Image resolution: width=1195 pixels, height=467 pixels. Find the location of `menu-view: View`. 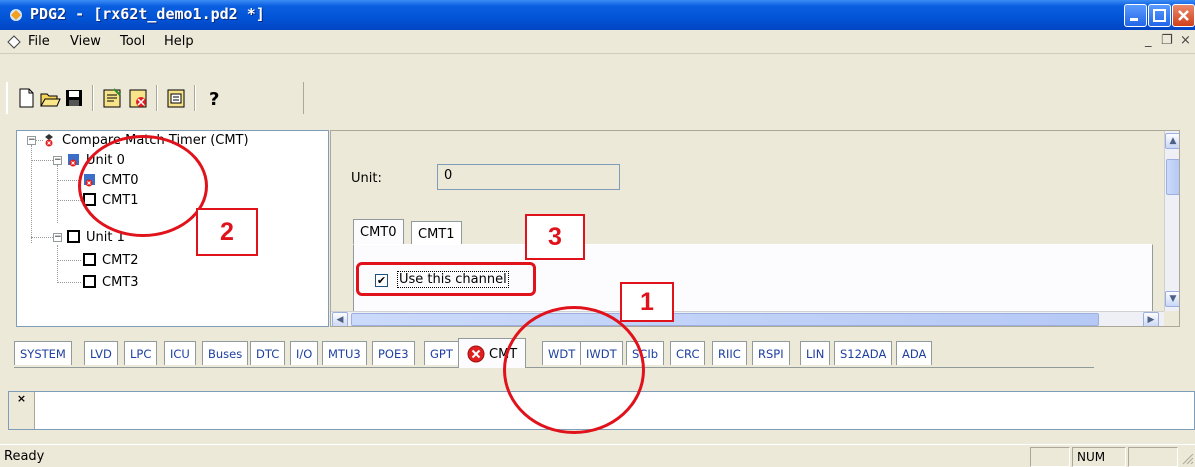

menu-view: View is located at coordinates (85, 41).